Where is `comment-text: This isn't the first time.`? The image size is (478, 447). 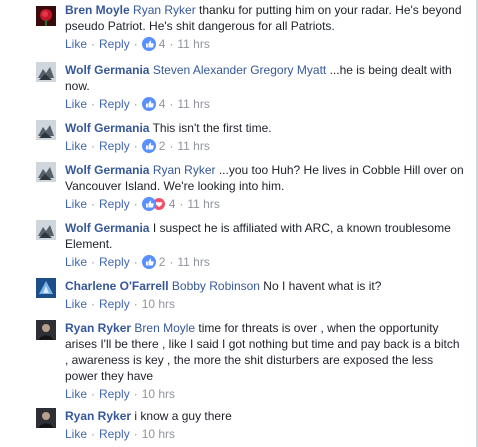 comment-text: This isn't the first time. is located at coordinates (212, 128).